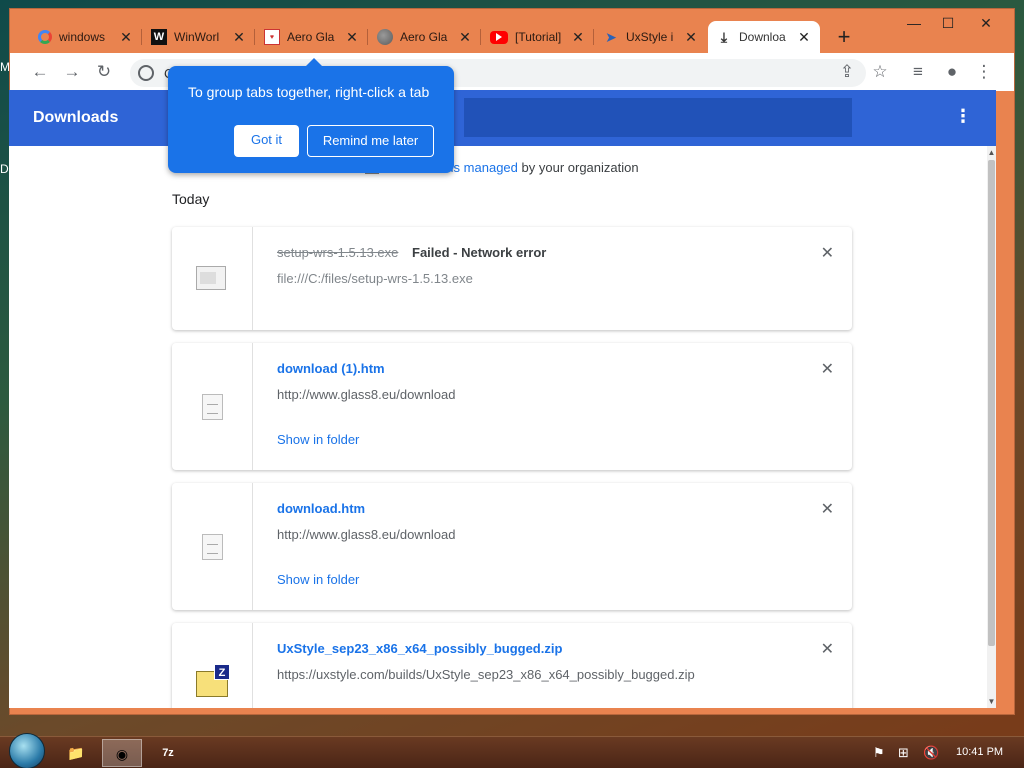 Image resolution: width=1024 pixels, height=768 pixels. What do you see at coordinates (914, 23) in the screenshot?
I see `minimize-button: —` at bounding box center [914, 23].